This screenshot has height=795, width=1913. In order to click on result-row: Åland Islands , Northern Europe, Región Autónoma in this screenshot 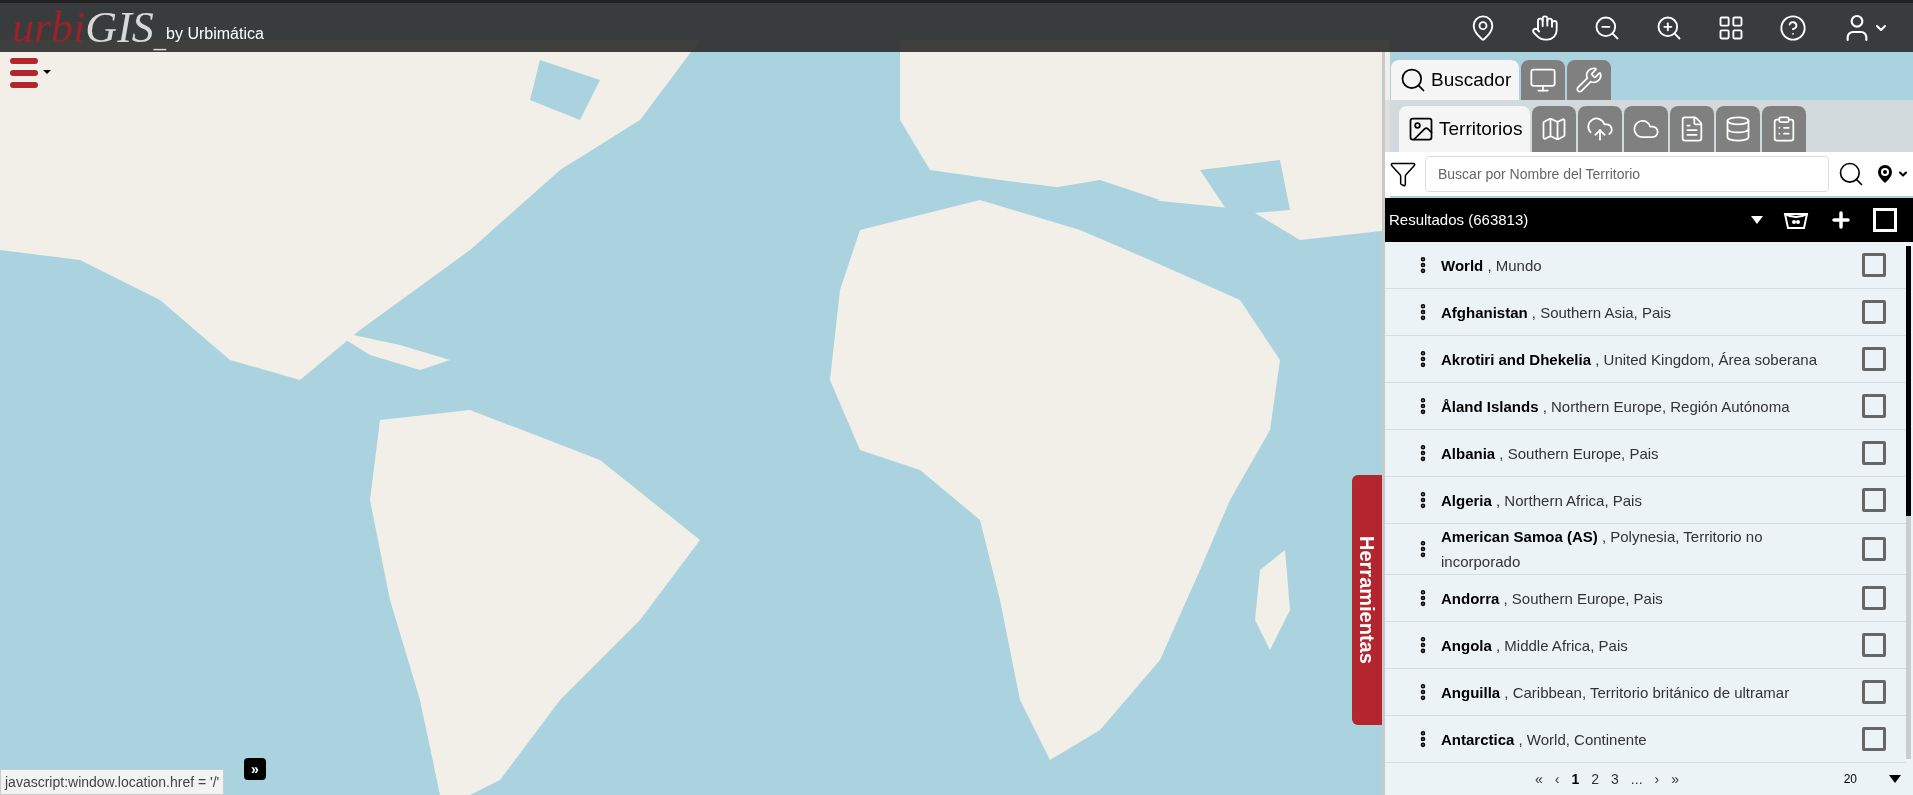, I will do `click(1645, 406)`.